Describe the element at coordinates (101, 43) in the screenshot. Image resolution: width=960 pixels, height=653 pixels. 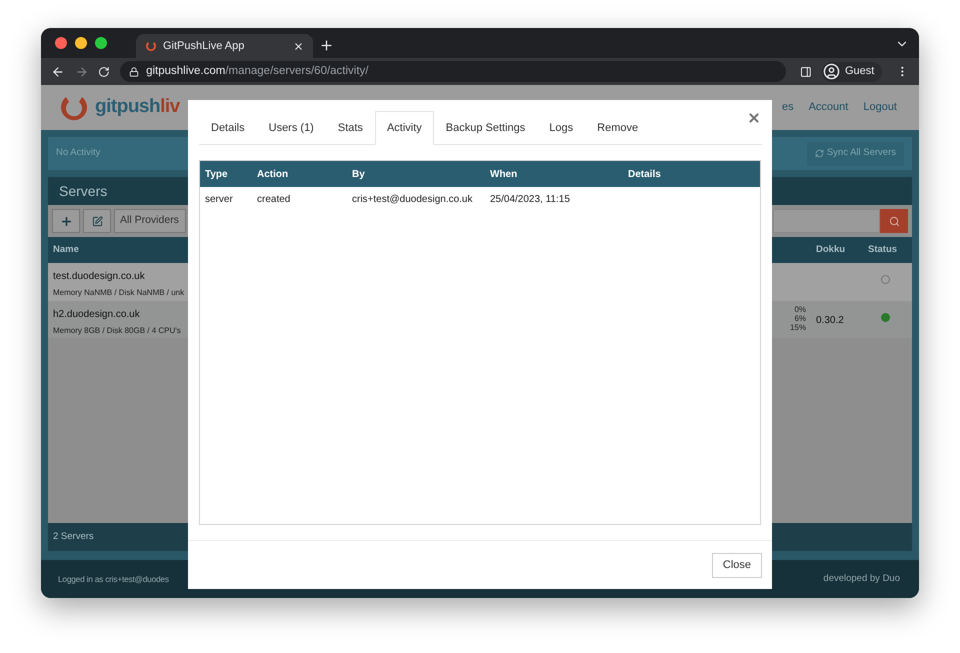
I see `maximize-window-button` at that location.